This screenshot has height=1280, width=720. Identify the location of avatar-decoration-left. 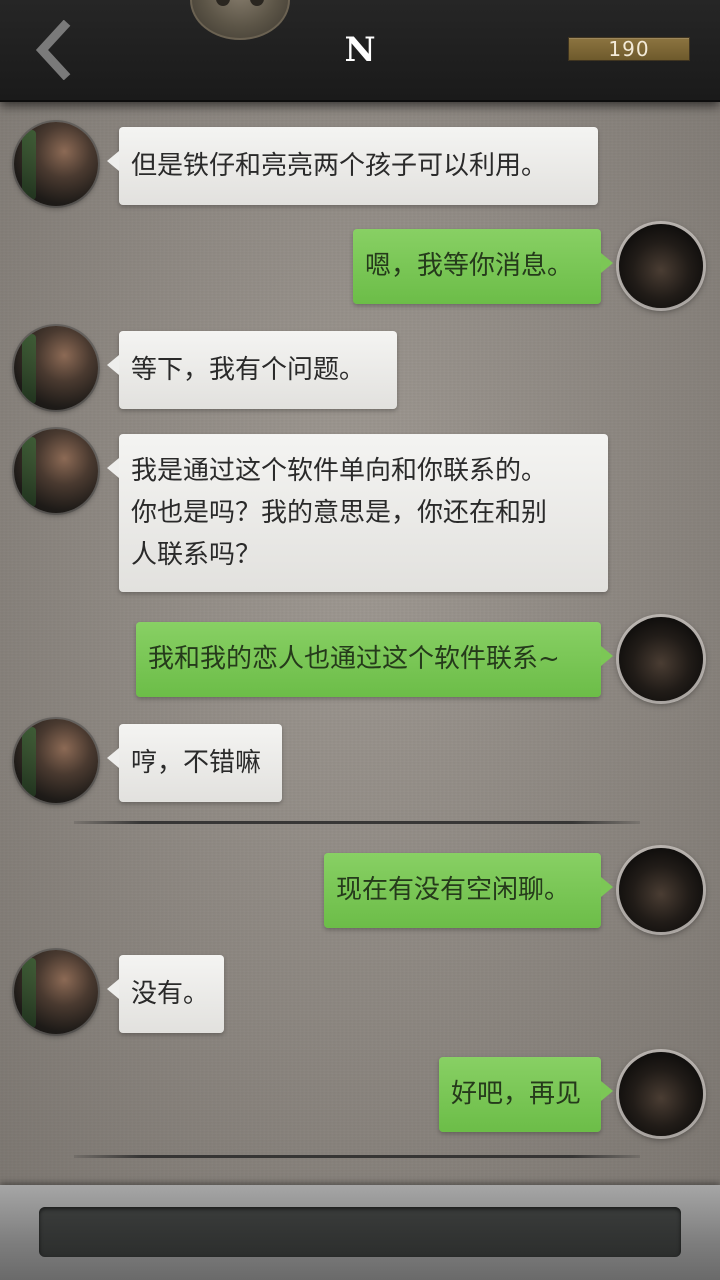
(223, 3).